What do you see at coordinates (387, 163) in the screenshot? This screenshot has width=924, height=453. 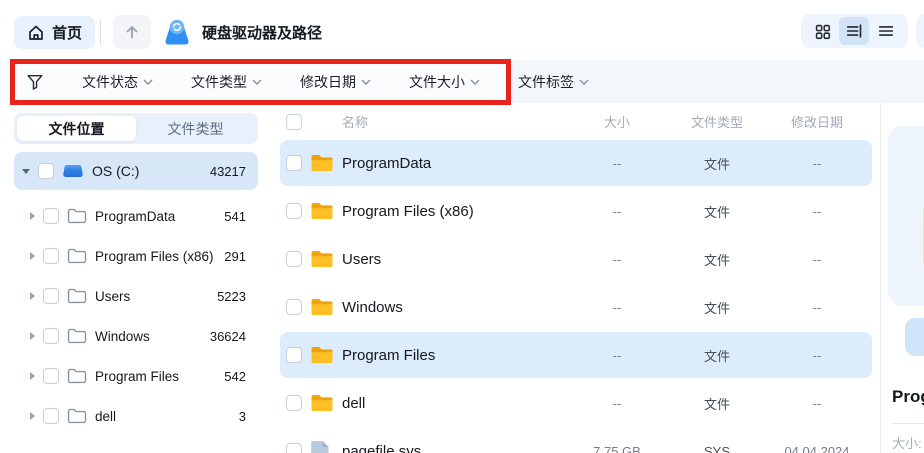 I see `file-name: ProgramData` at bounding box center [387, 163].